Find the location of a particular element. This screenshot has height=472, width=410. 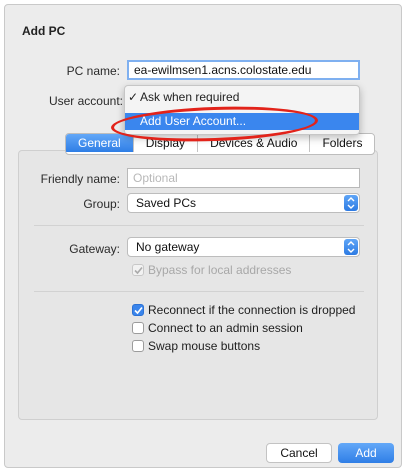

reconnect-checkbox is located at coordinates (138, 310).